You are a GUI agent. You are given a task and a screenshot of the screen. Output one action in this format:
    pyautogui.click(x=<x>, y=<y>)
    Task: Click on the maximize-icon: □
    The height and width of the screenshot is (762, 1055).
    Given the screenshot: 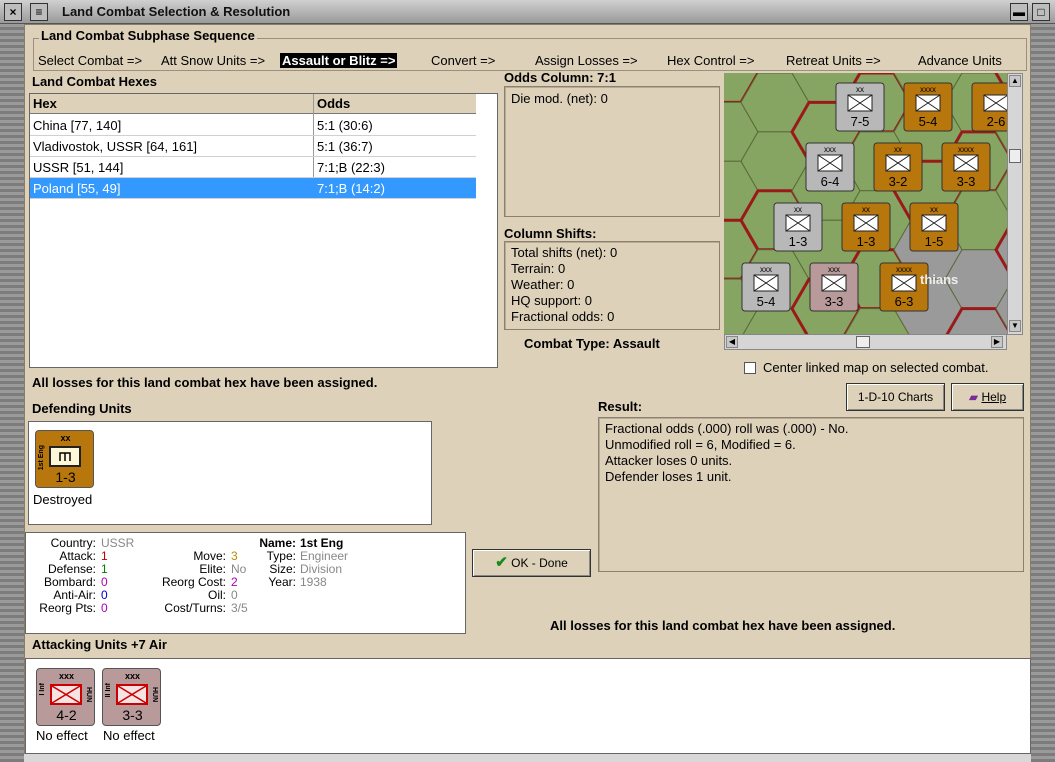 What is the action you would take?
    pyautogui.click(x=1041, y=12)
    